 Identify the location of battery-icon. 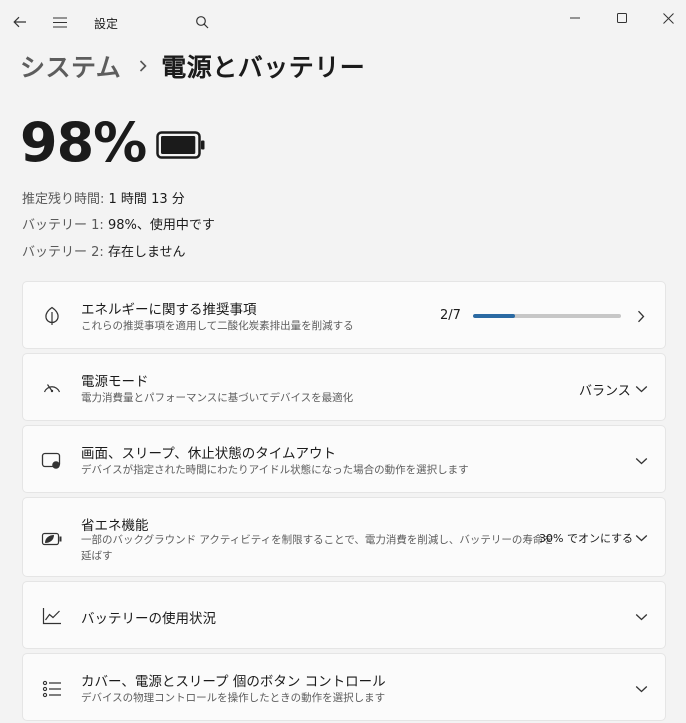
(181, 147).